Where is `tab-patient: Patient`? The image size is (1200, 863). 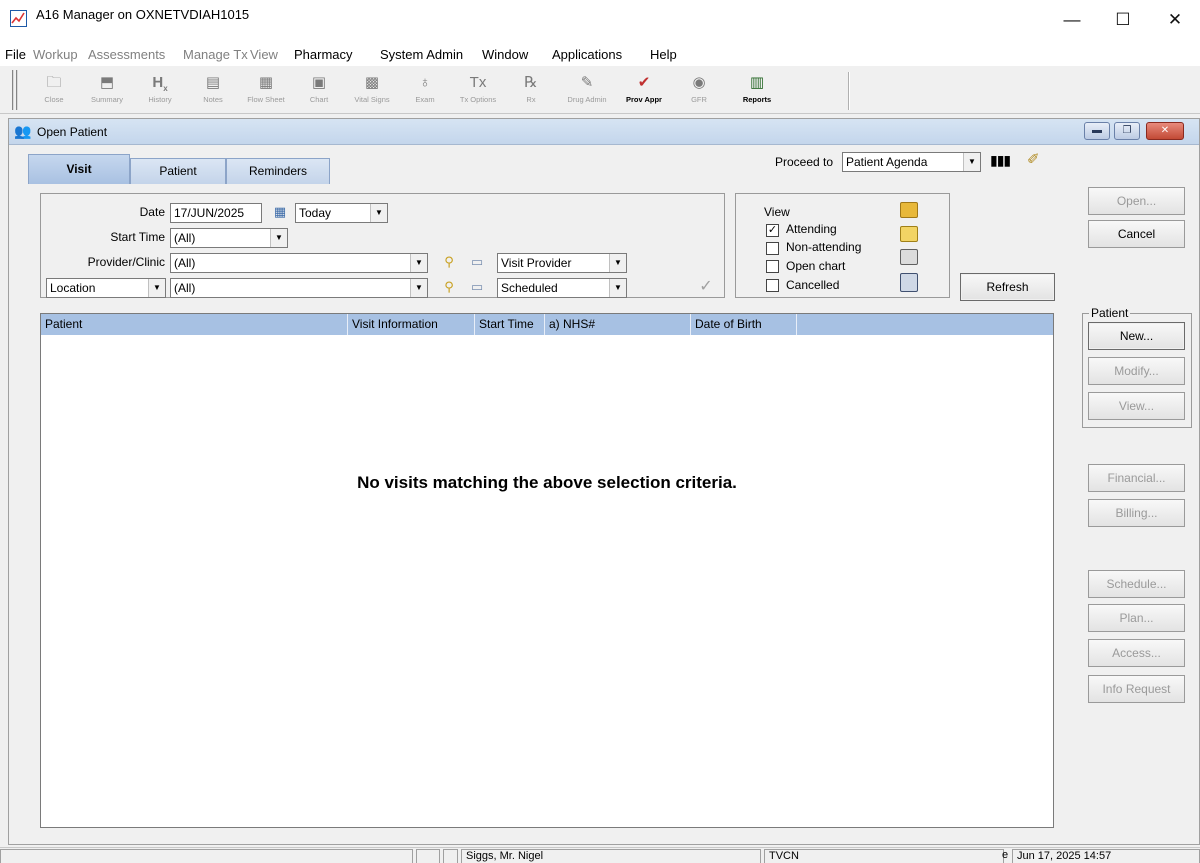
tab-patient: Patient is located at coordinates (178, 171).